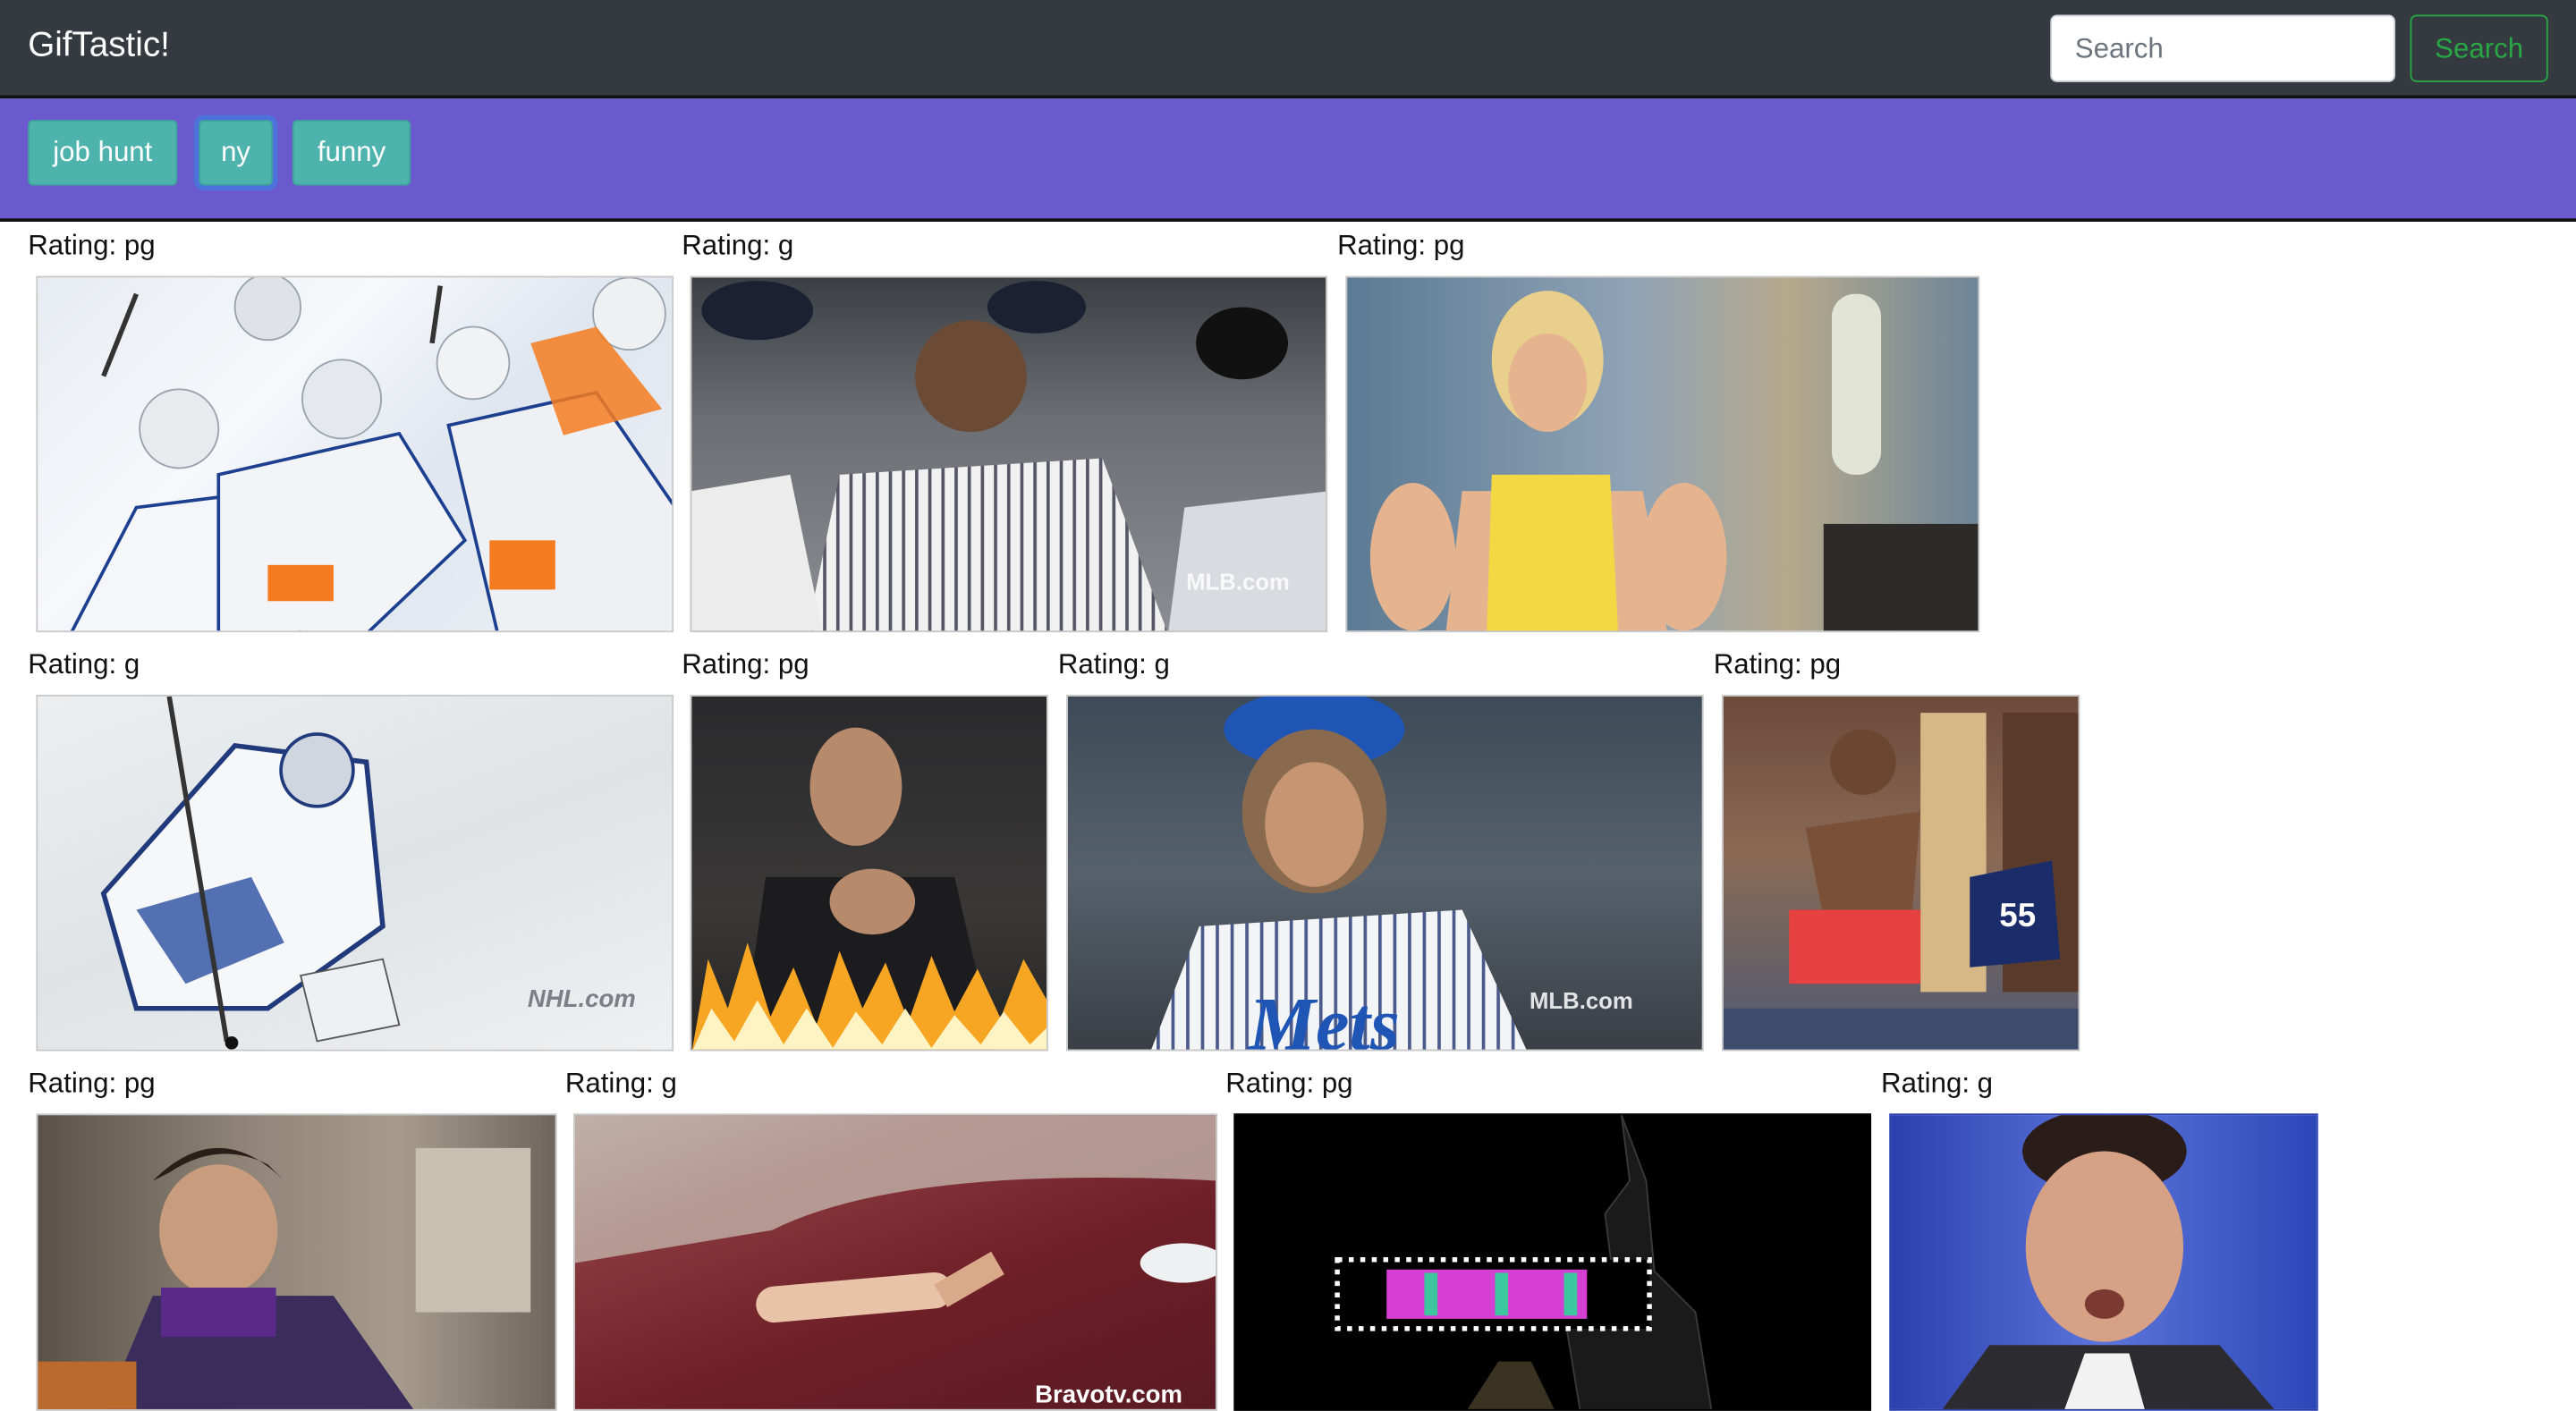  Describe the element at coordinates (868, 889) in the screenshot. I see `flames-scene` at that location.